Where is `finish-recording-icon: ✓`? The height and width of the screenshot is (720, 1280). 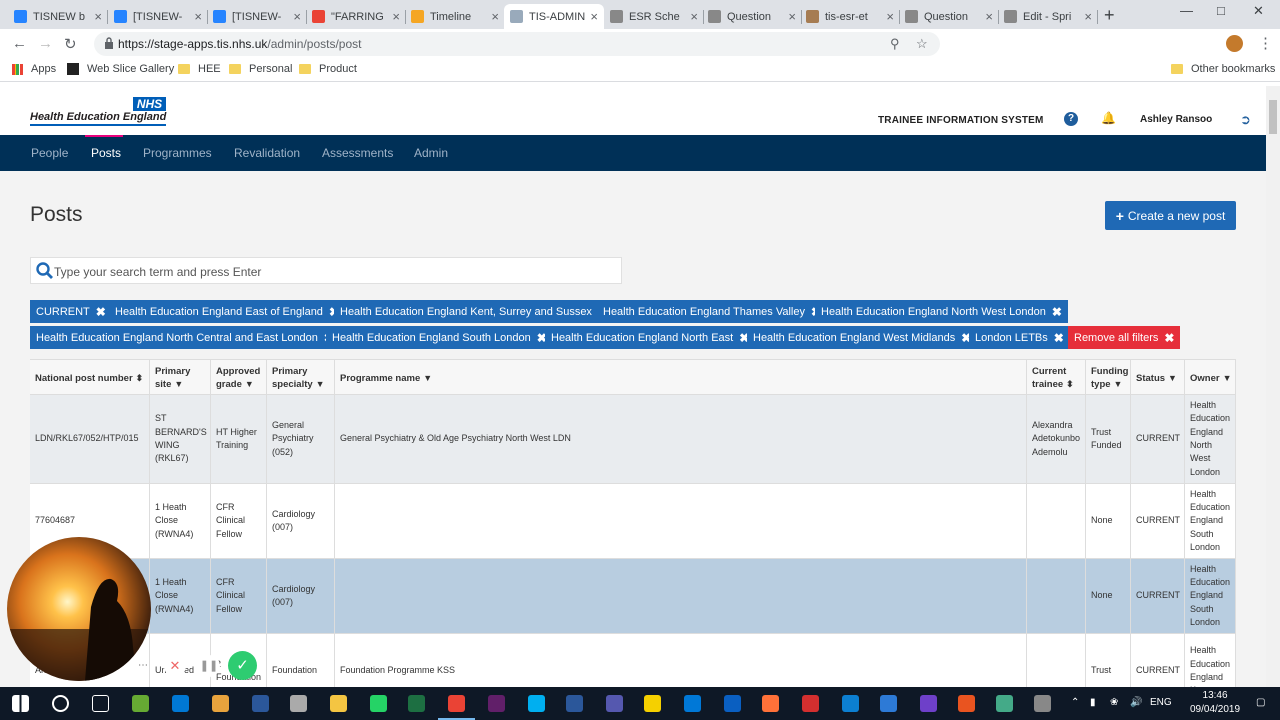
finish-recording-icon: ✓ is located at coordinates (242, 665).